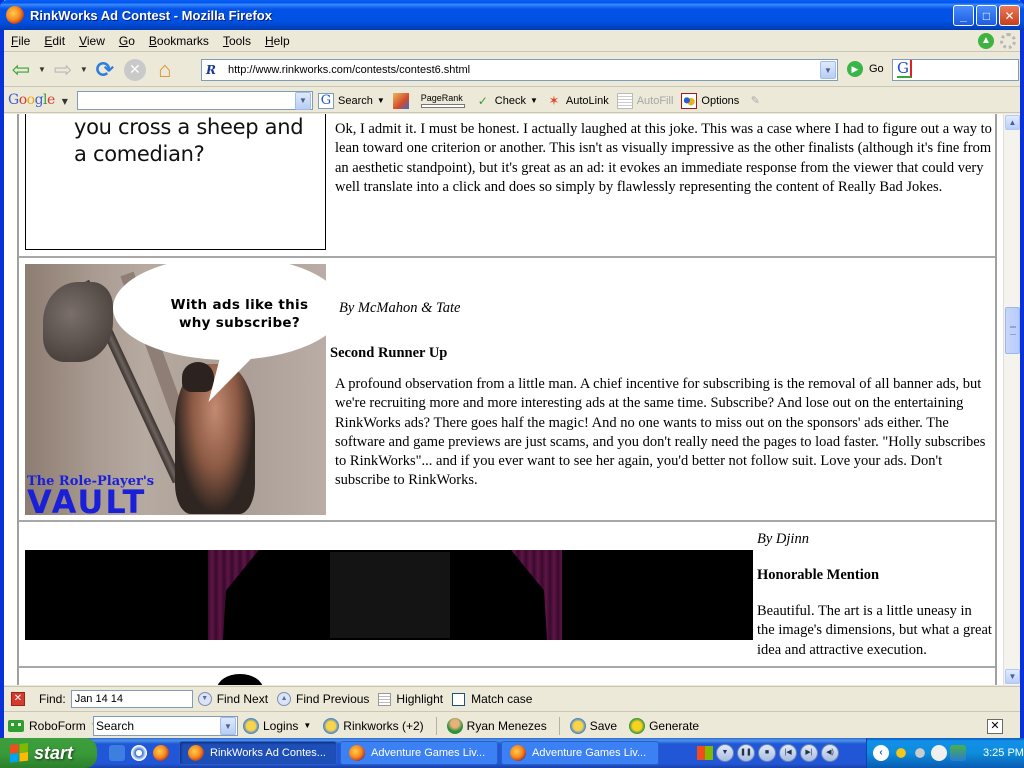  I want to click on identity-button: Ryan Menezes, so click(496, 725).